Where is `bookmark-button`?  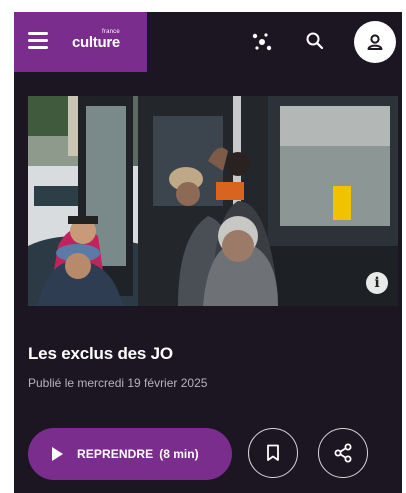 bookmark-button is located at coordinates (273, 453).